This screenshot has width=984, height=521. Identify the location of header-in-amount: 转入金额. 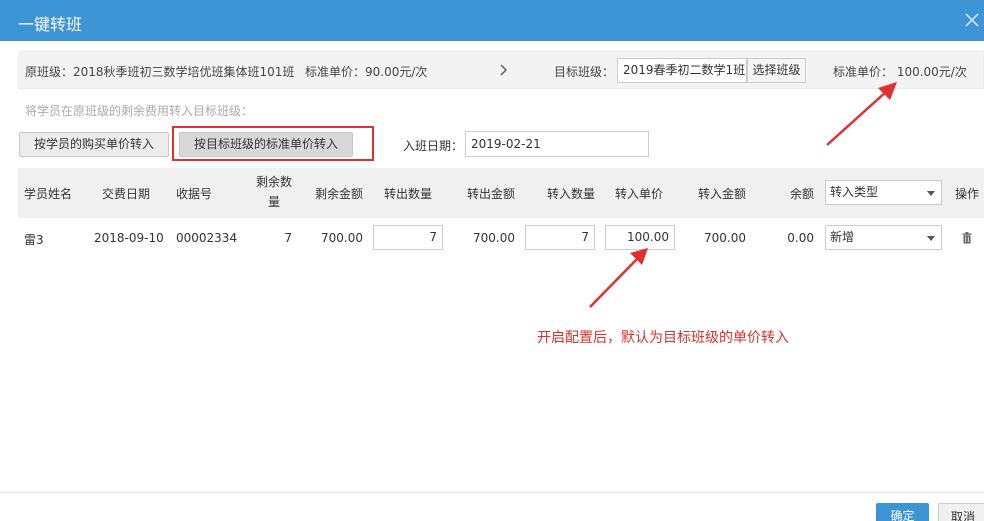
(722, 194).